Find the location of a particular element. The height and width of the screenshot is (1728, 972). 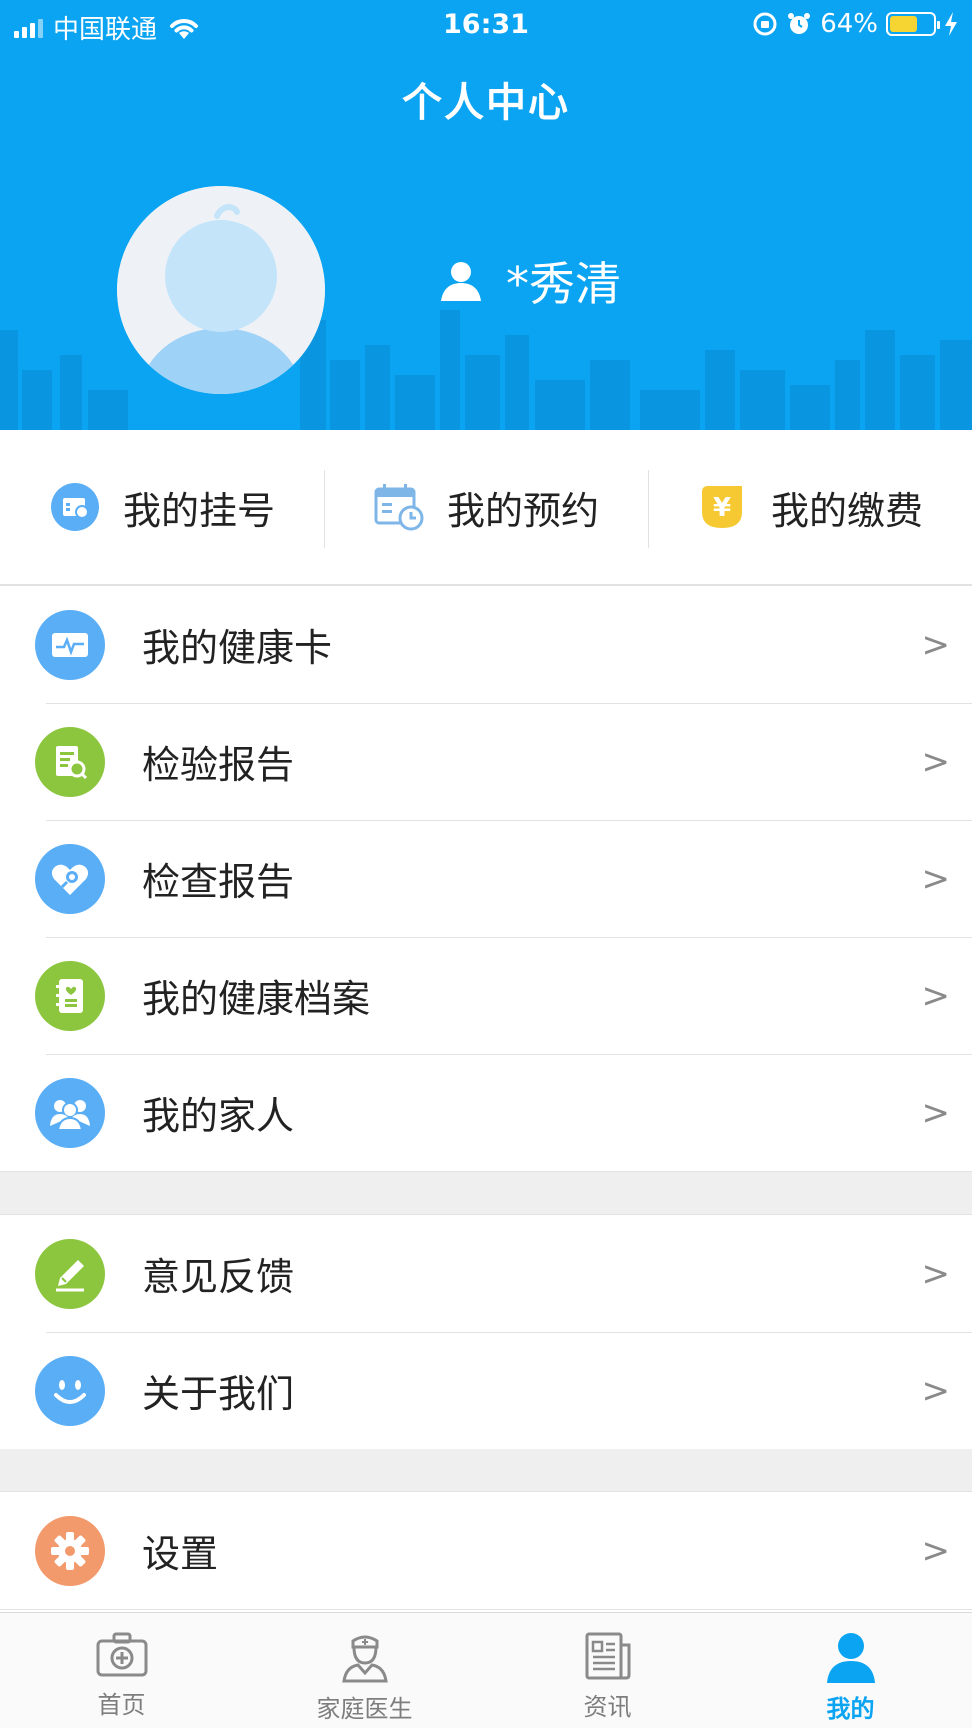

battery-icon is located at coordinates (913, 24).